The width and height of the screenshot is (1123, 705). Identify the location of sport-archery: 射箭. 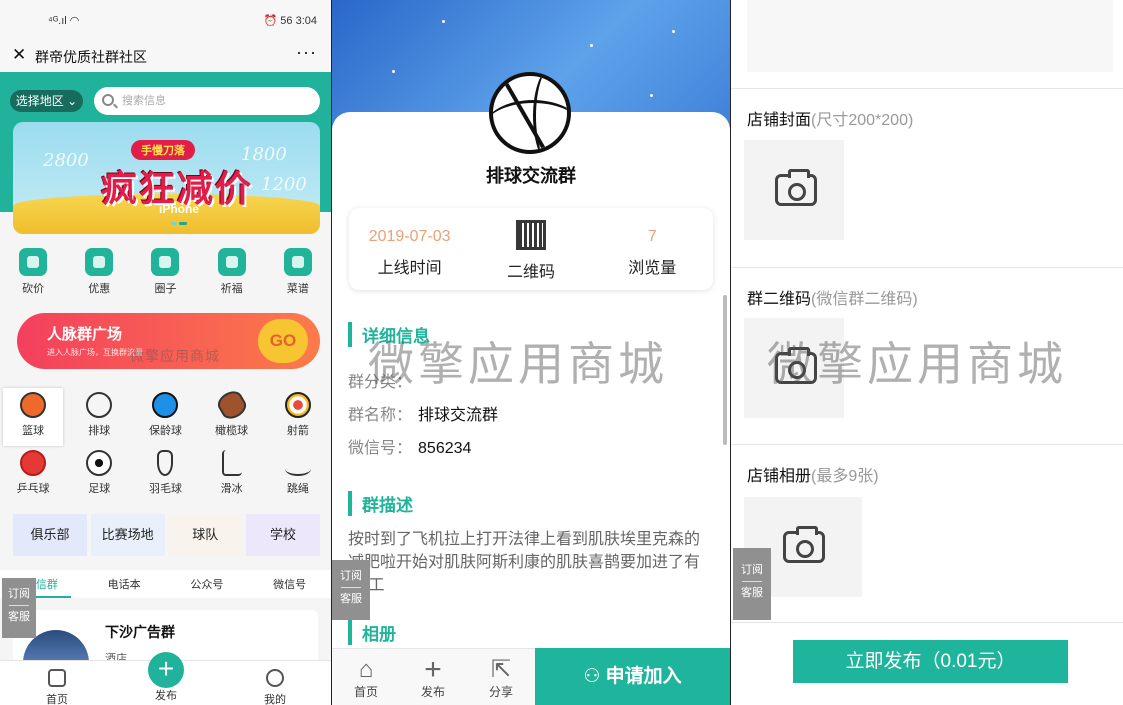
(298, 417).